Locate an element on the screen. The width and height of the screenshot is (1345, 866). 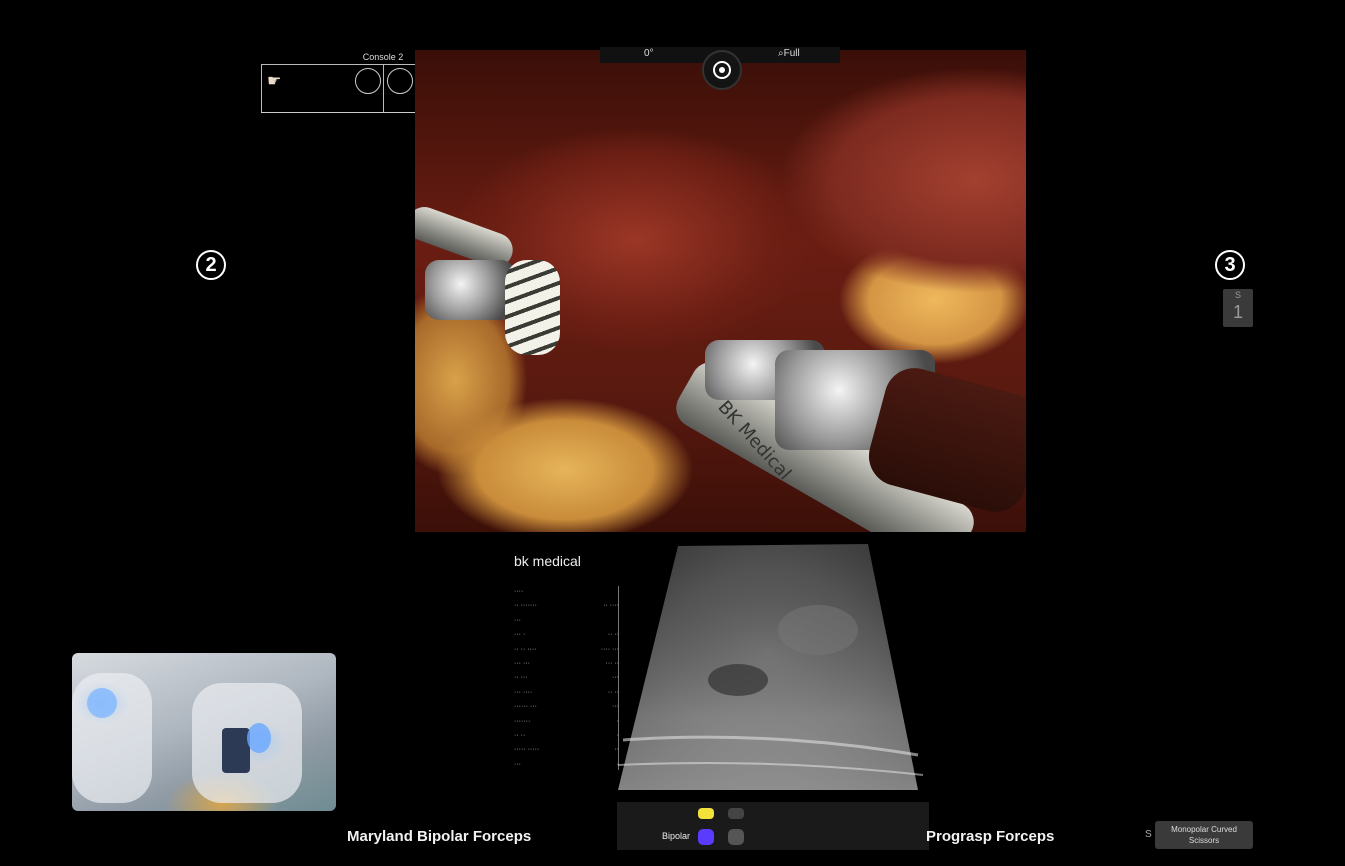
arm-3-badge: S 1 is located at coordinates (1238, 308).